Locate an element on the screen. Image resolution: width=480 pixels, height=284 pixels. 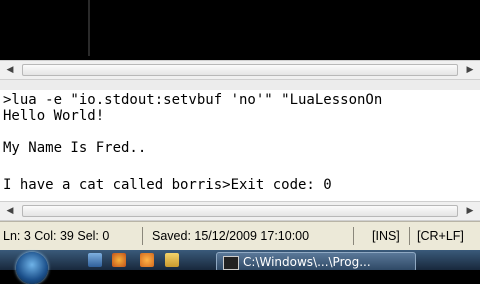
explorer-icon is located at coordinates (172, 260).